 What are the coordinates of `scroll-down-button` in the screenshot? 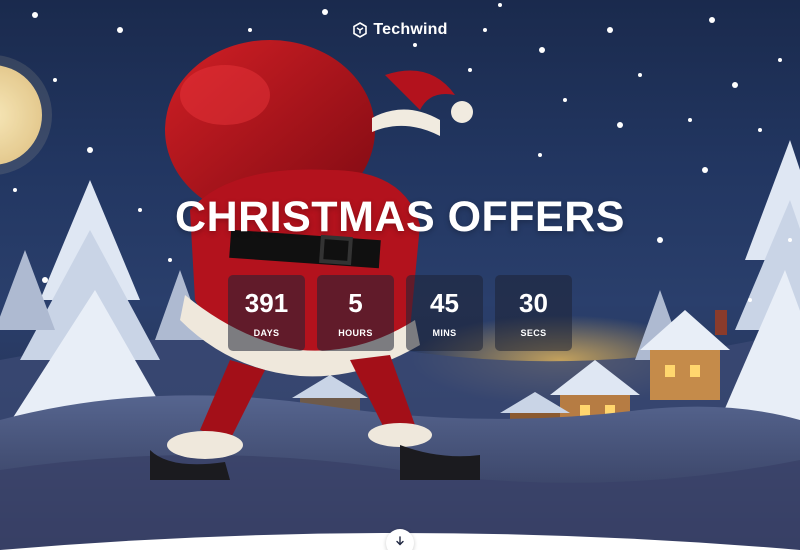 It's located at (400, 539).